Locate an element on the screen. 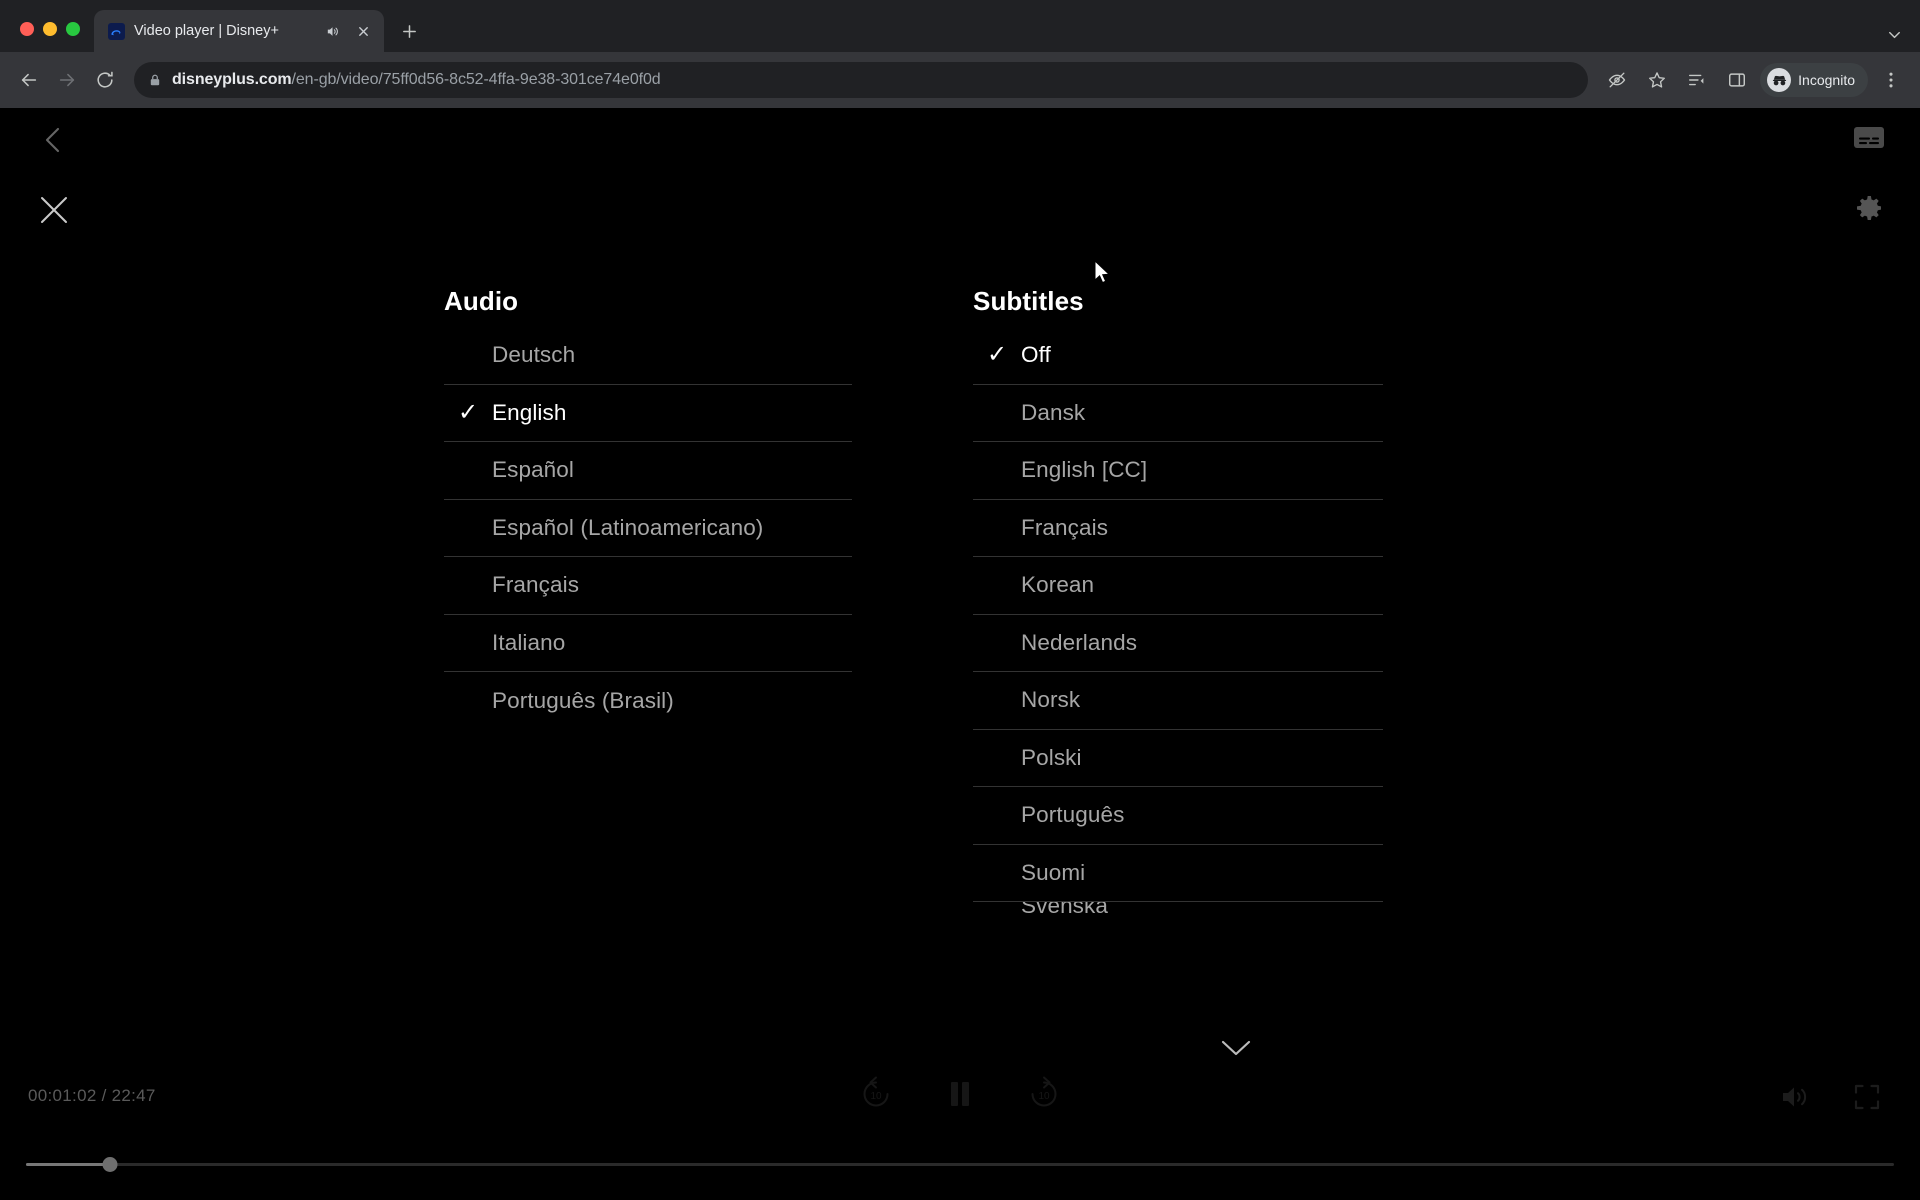  right-playback-controls is located at coordinates (1831, 1097).